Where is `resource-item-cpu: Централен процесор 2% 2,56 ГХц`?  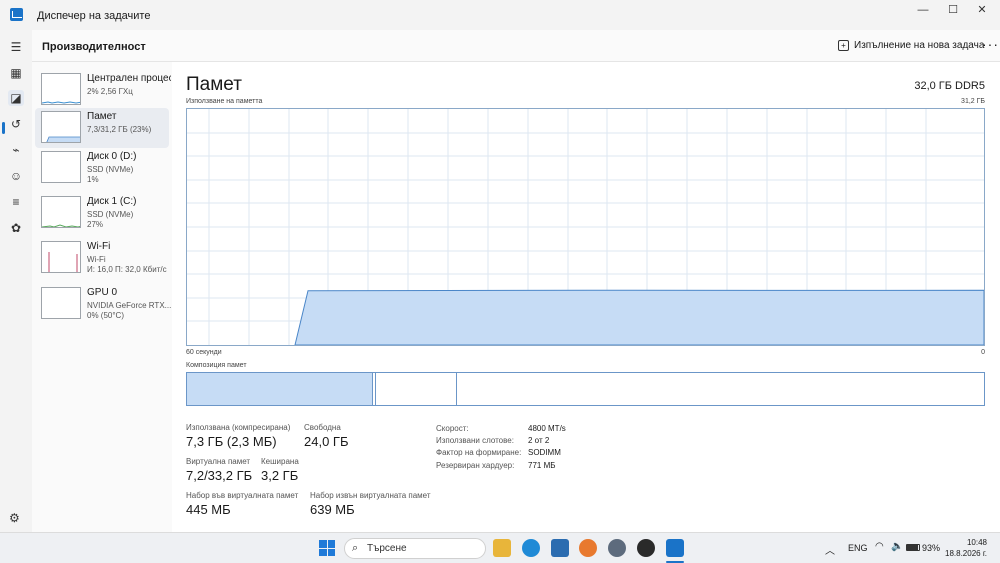 resource-item-cpu: Централен процесор 2% 2,56 ГХц is located at coordinates (103, 90).